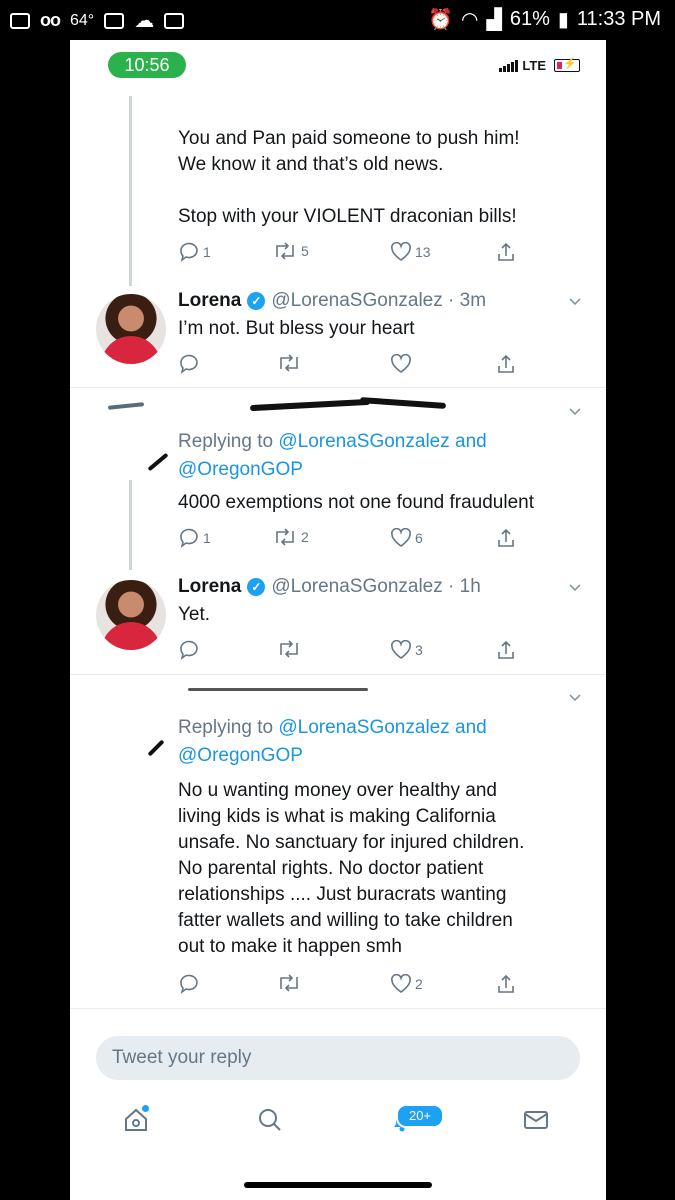  I want to click on tweet-actions: 3, so click(348, 652).